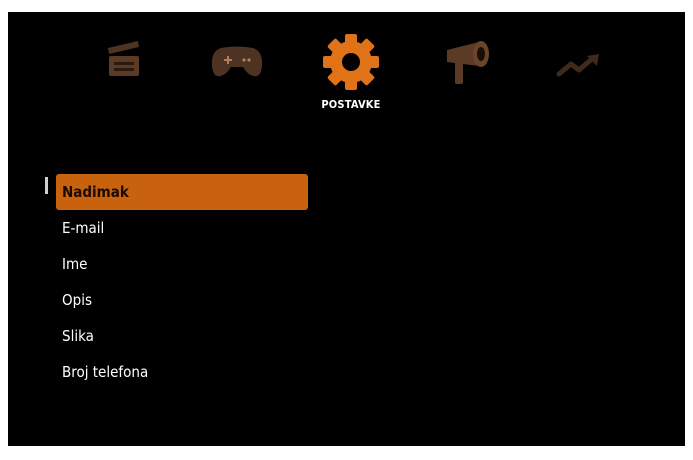 The image size is (693, 460). I want to click on menu-item-picture: Slika, so click(182, 336).